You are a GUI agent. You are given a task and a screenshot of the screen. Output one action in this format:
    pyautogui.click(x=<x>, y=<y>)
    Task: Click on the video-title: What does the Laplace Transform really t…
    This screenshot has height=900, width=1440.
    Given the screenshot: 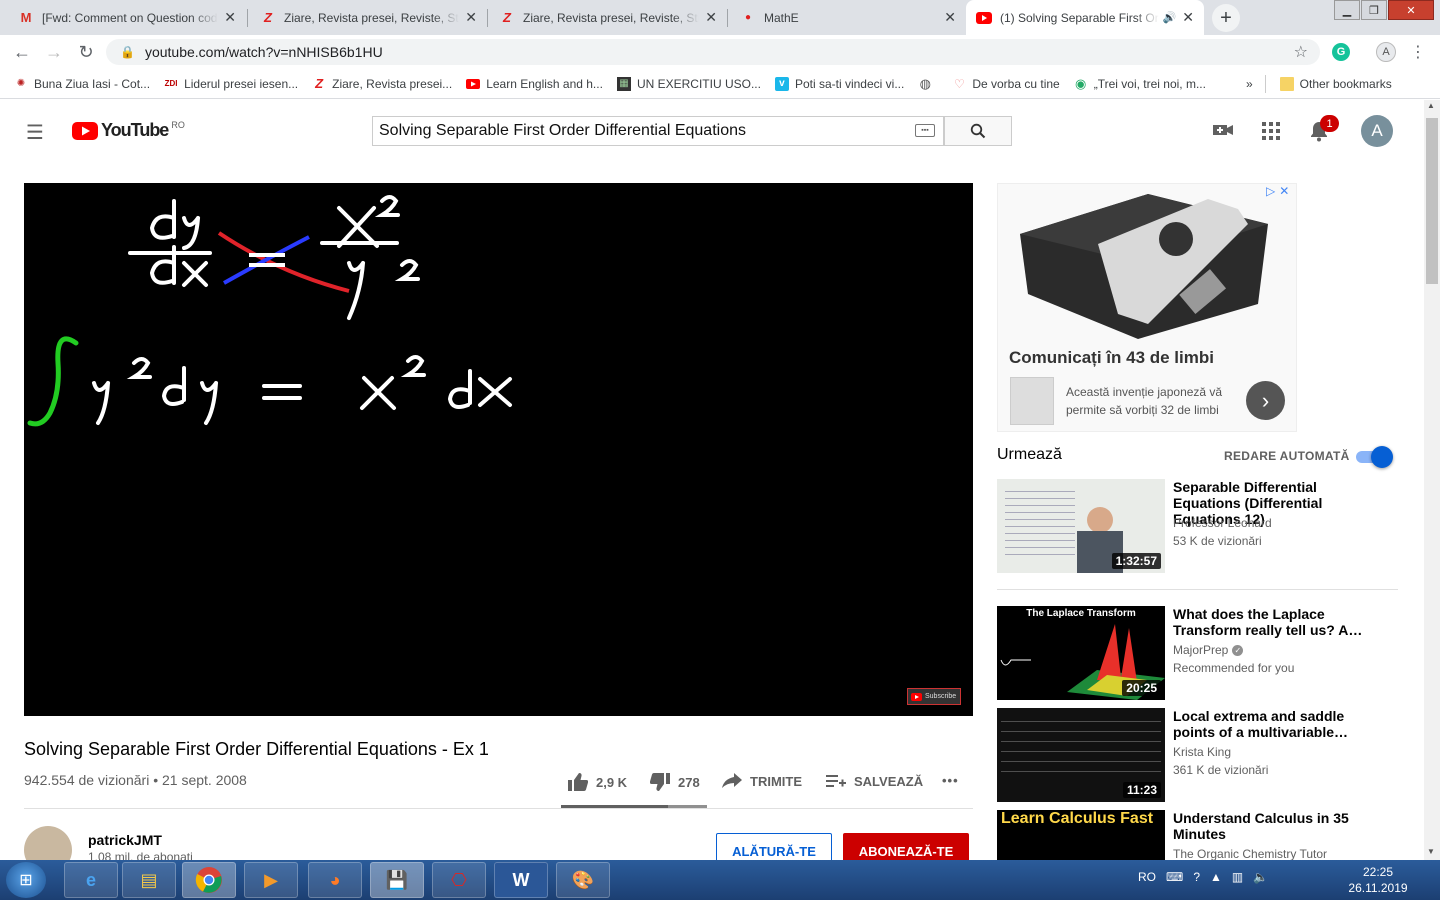 What is the action you would take?
    pyautogui.click(x=1278, y=622)
    